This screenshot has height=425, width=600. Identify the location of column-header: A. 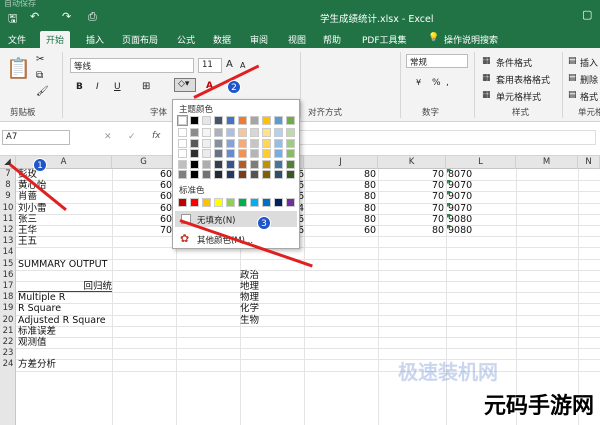
(64, 162).